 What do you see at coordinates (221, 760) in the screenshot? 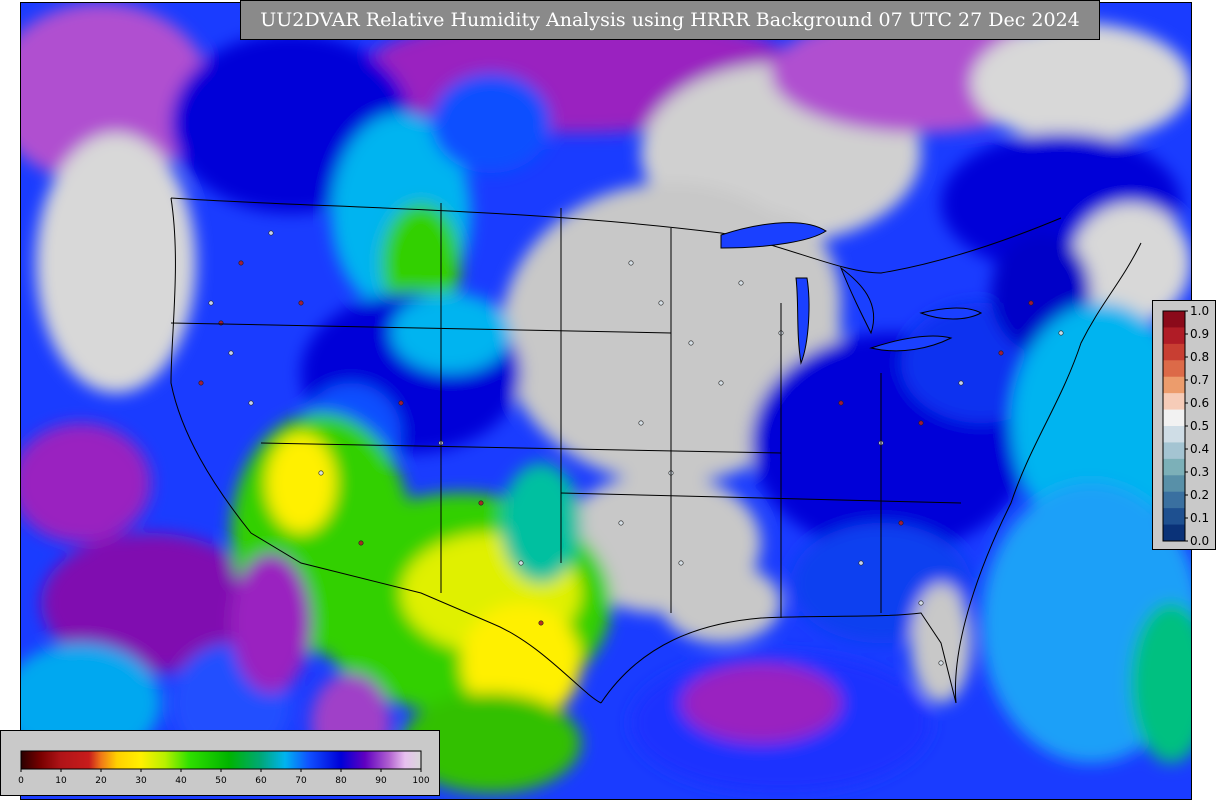
I see `humidity-legend-bar` at bounding box center [221, 760].